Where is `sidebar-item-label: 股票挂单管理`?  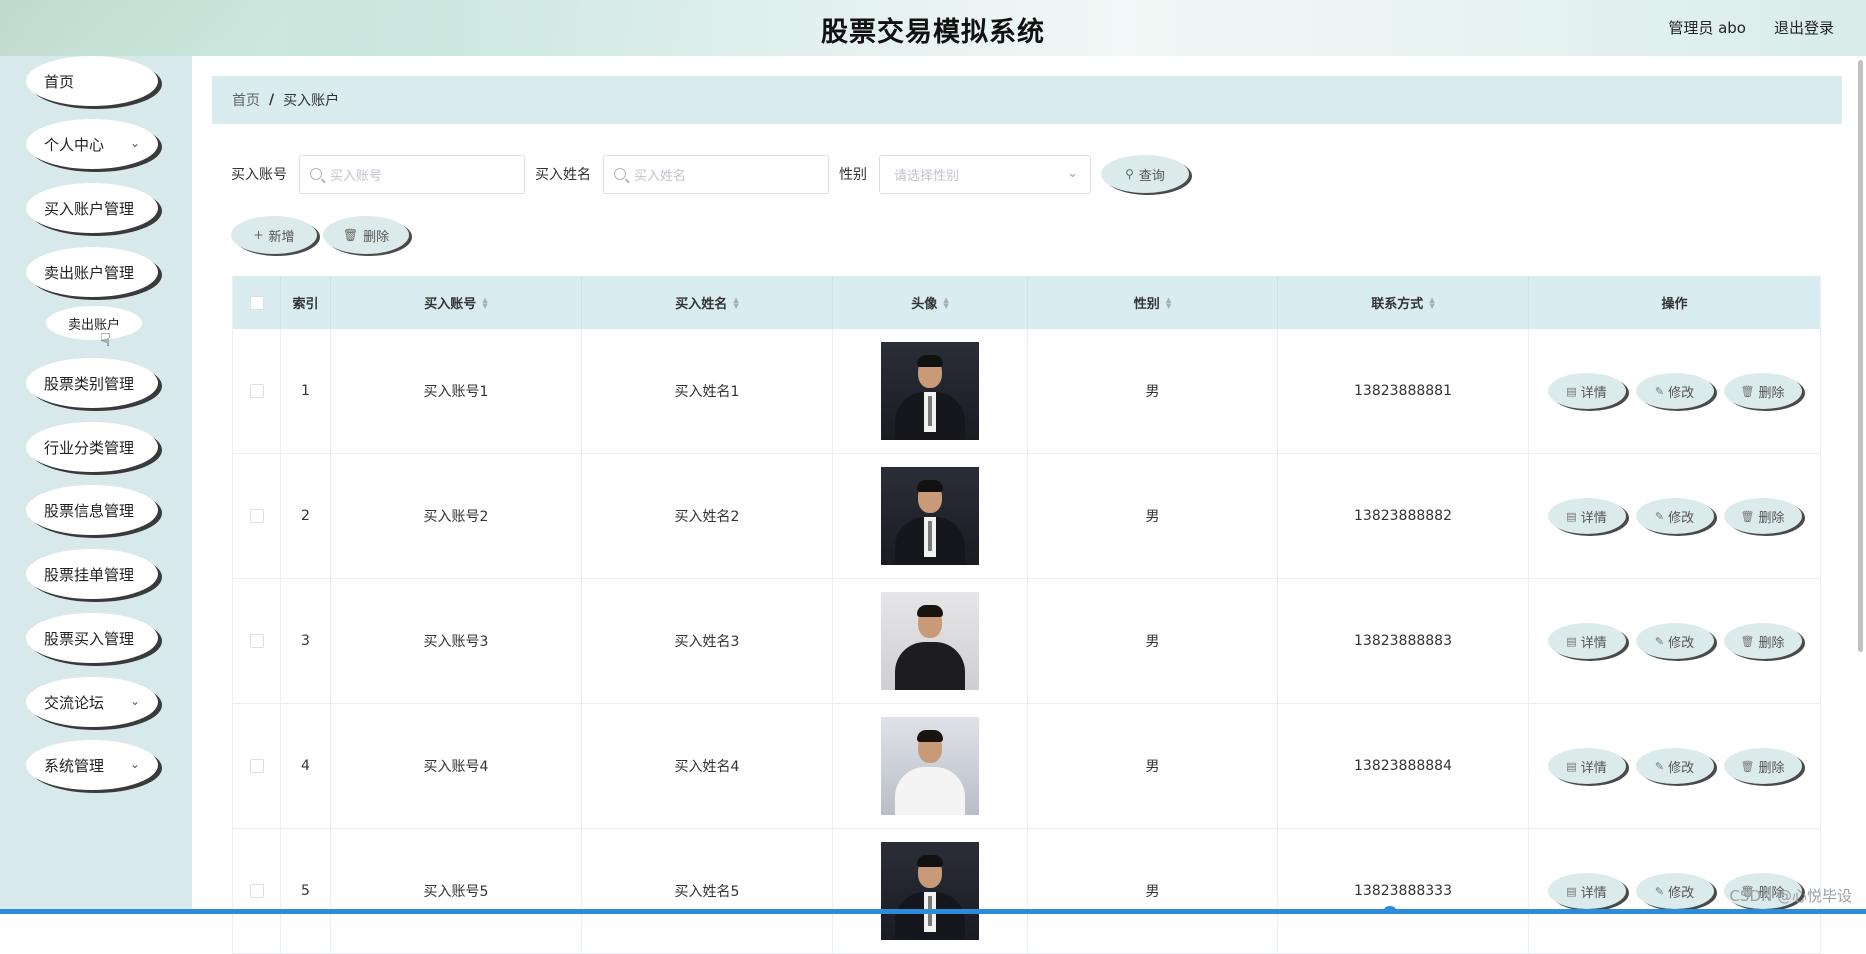
sidebar-item-label: 股票挂单管理 is located at coordinates (89, 574).